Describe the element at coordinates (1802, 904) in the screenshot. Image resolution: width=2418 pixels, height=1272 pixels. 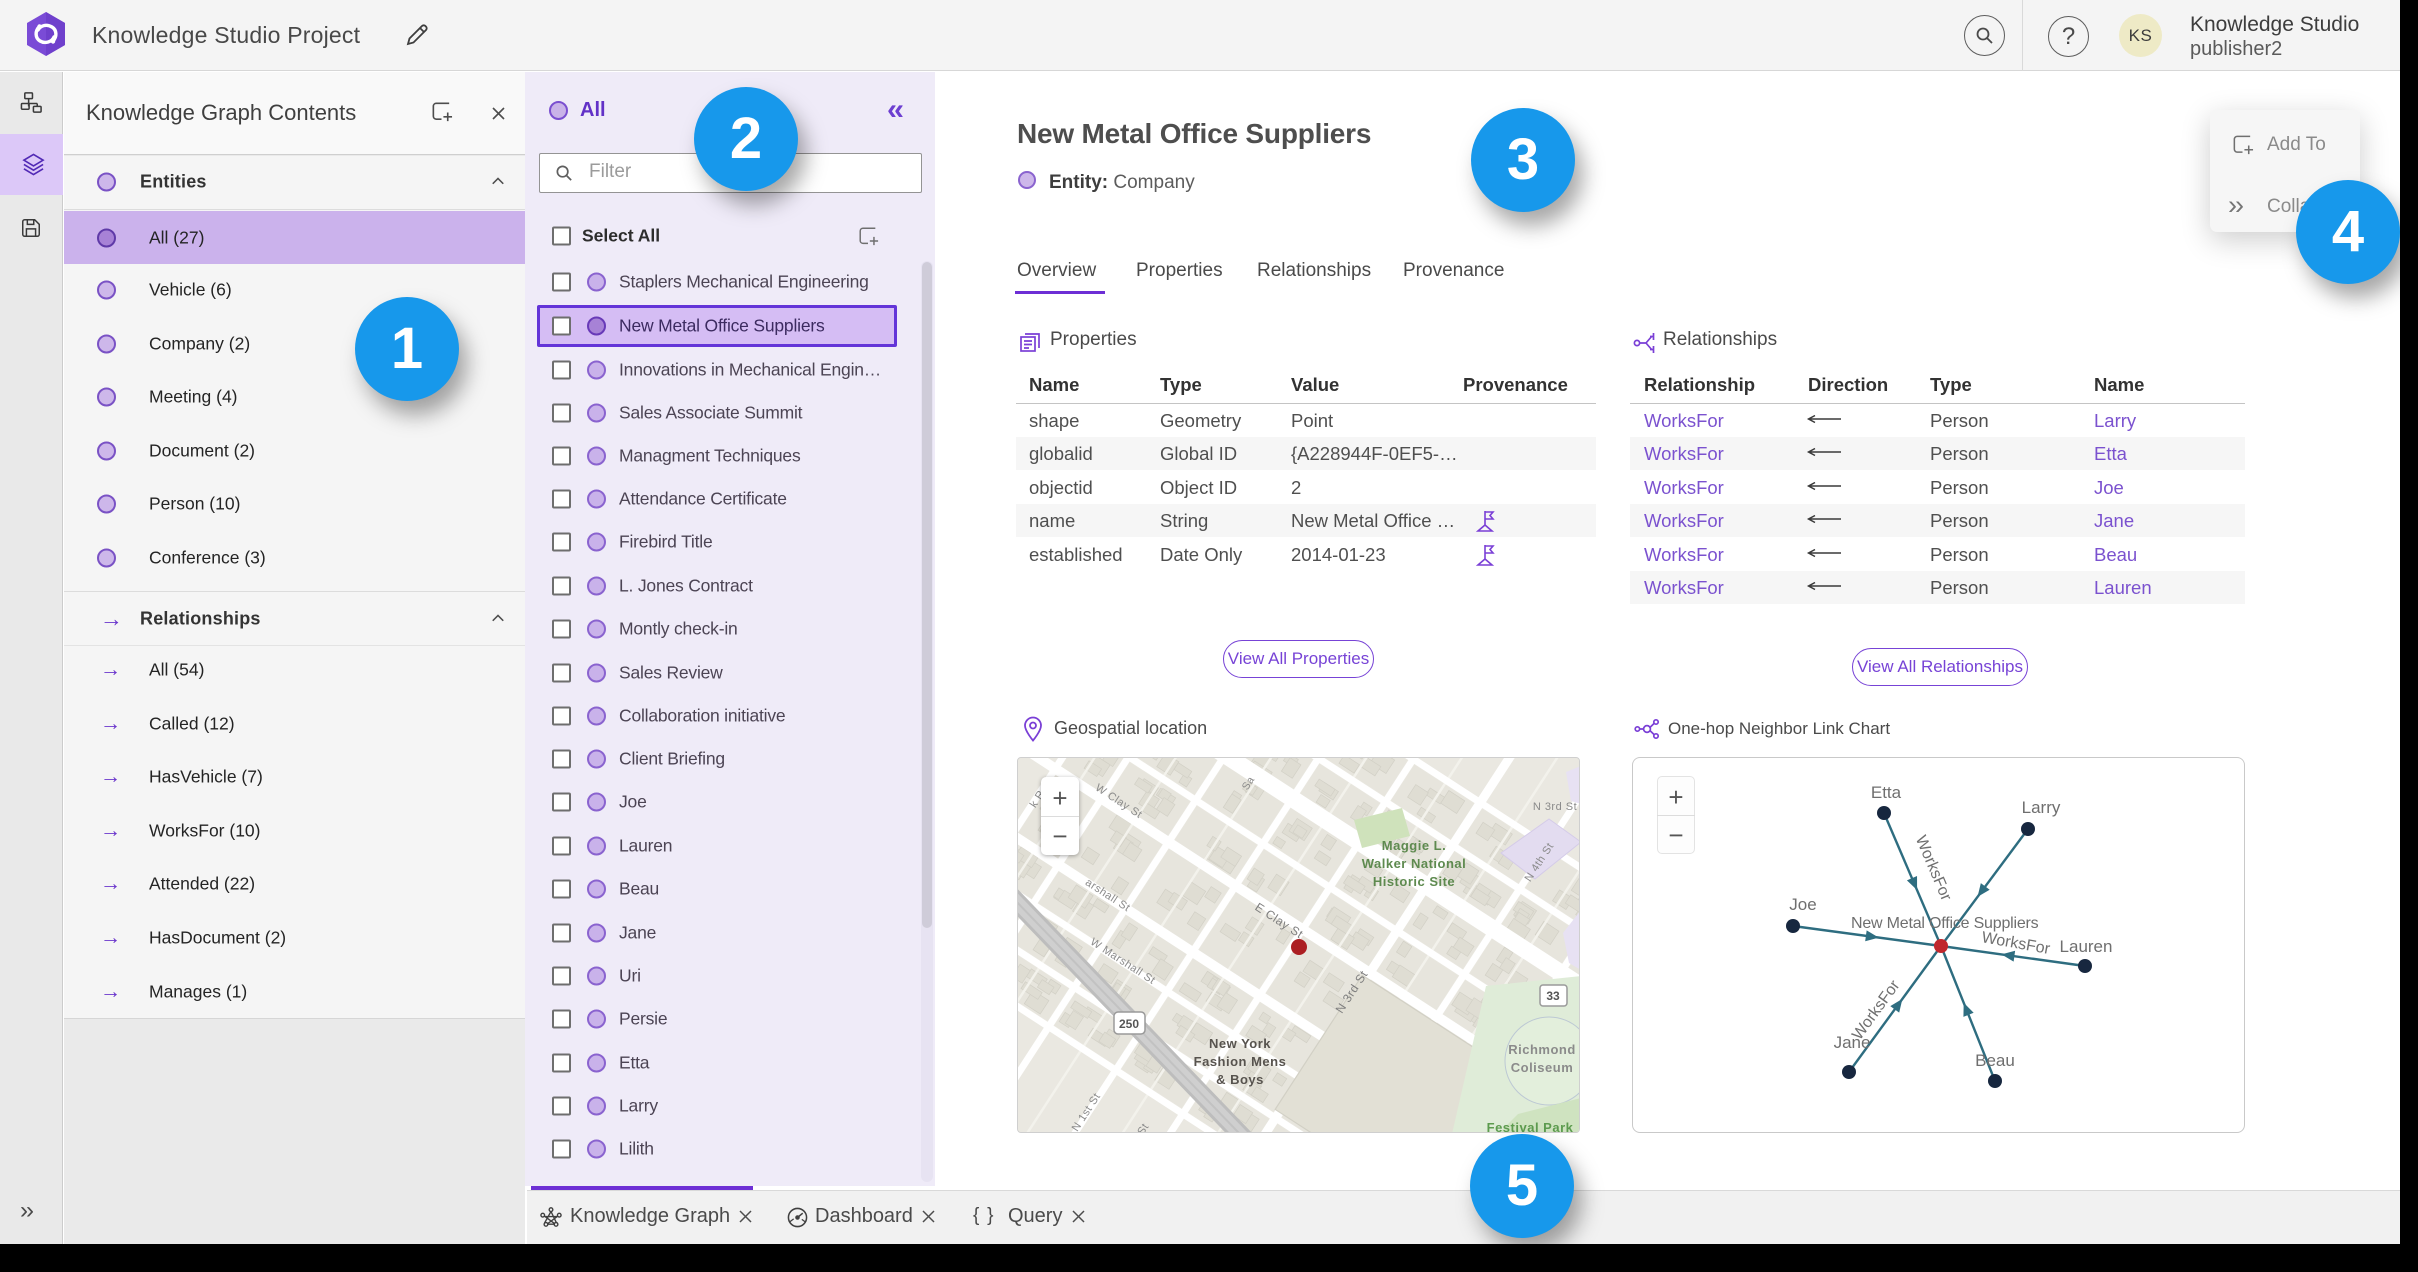
I see `svg-text: Joe` at that location.